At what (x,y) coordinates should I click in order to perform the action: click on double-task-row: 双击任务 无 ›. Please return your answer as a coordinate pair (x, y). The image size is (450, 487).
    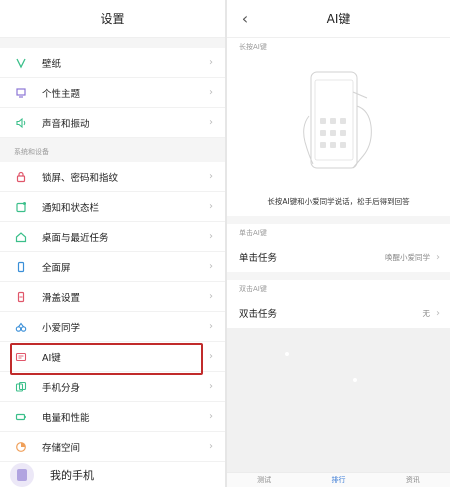
    Looking at the image, I should click on (338, 313).